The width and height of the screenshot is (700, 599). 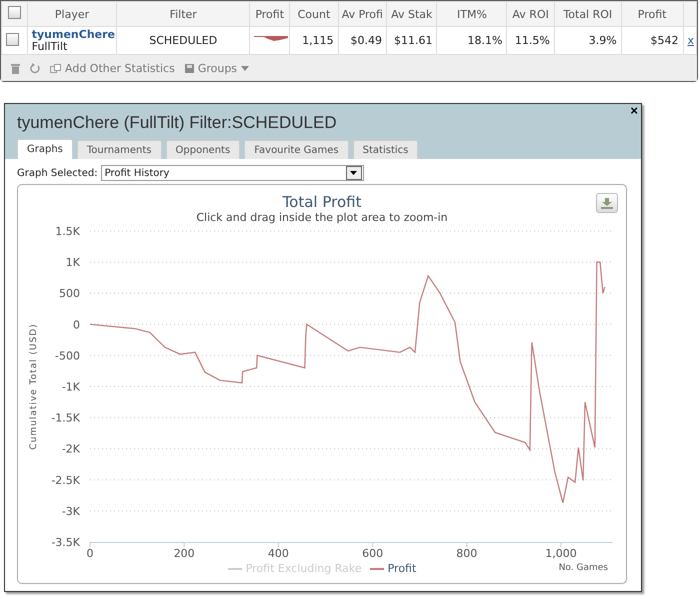 What do you see at coordinates (50, 47) in the screenshot?
I see `site-name: FullTilt` at bounding box center [50, 47].